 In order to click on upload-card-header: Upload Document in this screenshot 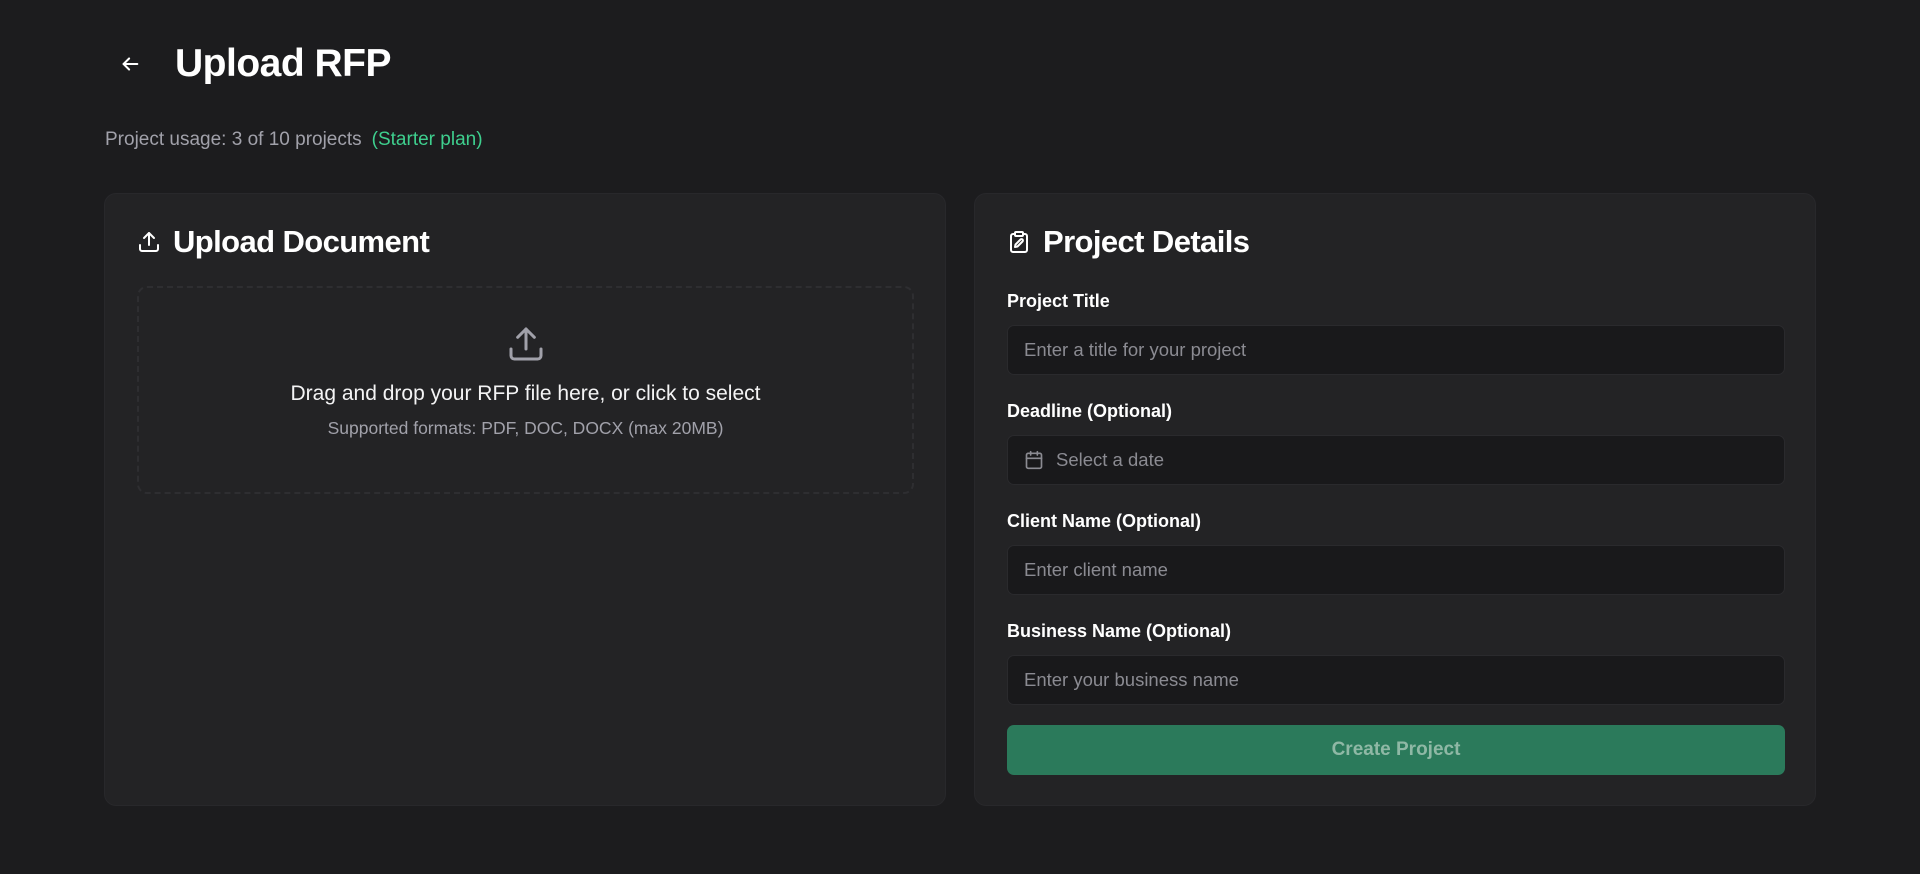, I will do `click(283, 242)`.